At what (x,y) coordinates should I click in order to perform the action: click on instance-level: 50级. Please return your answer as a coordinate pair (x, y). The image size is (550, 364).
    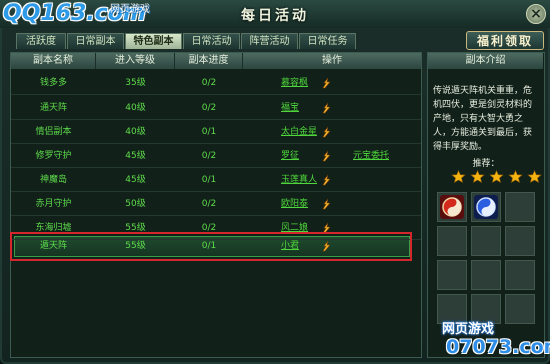
    Looking at the image, I should click on (135, 204).